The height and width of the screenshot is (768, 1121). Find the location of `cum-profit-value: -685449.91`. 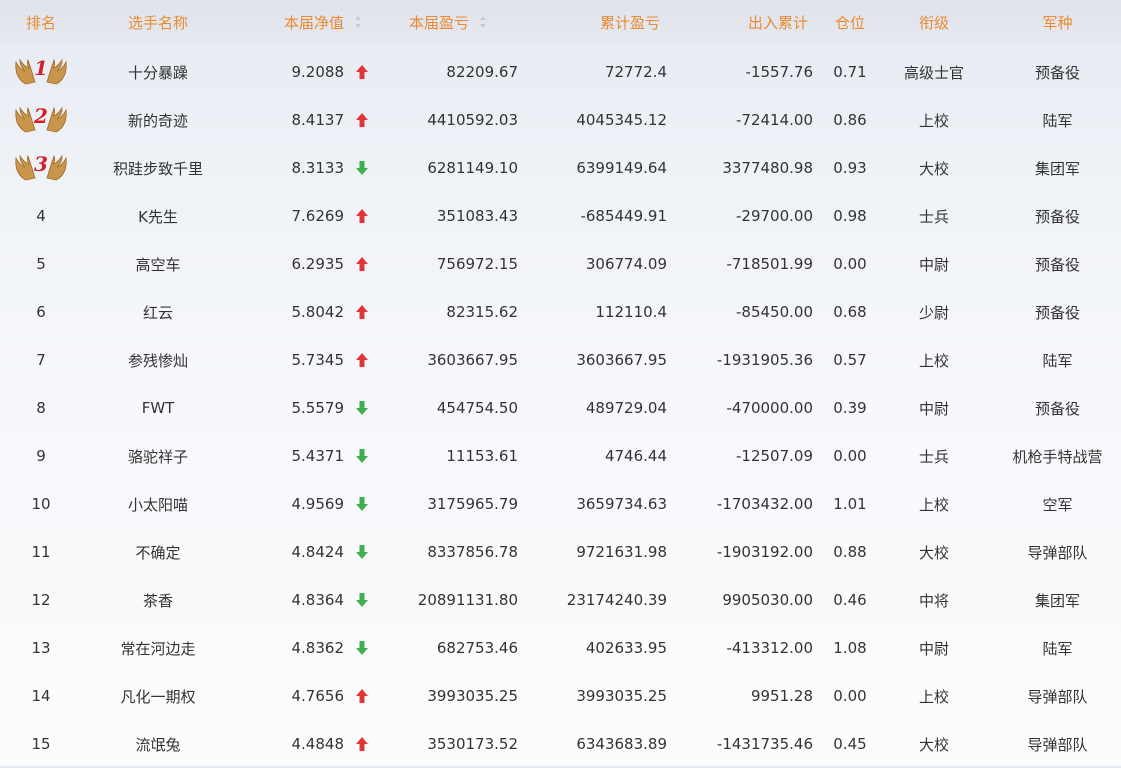

cum-profit-value: -685449.91 is located at coordinates (623, 216).